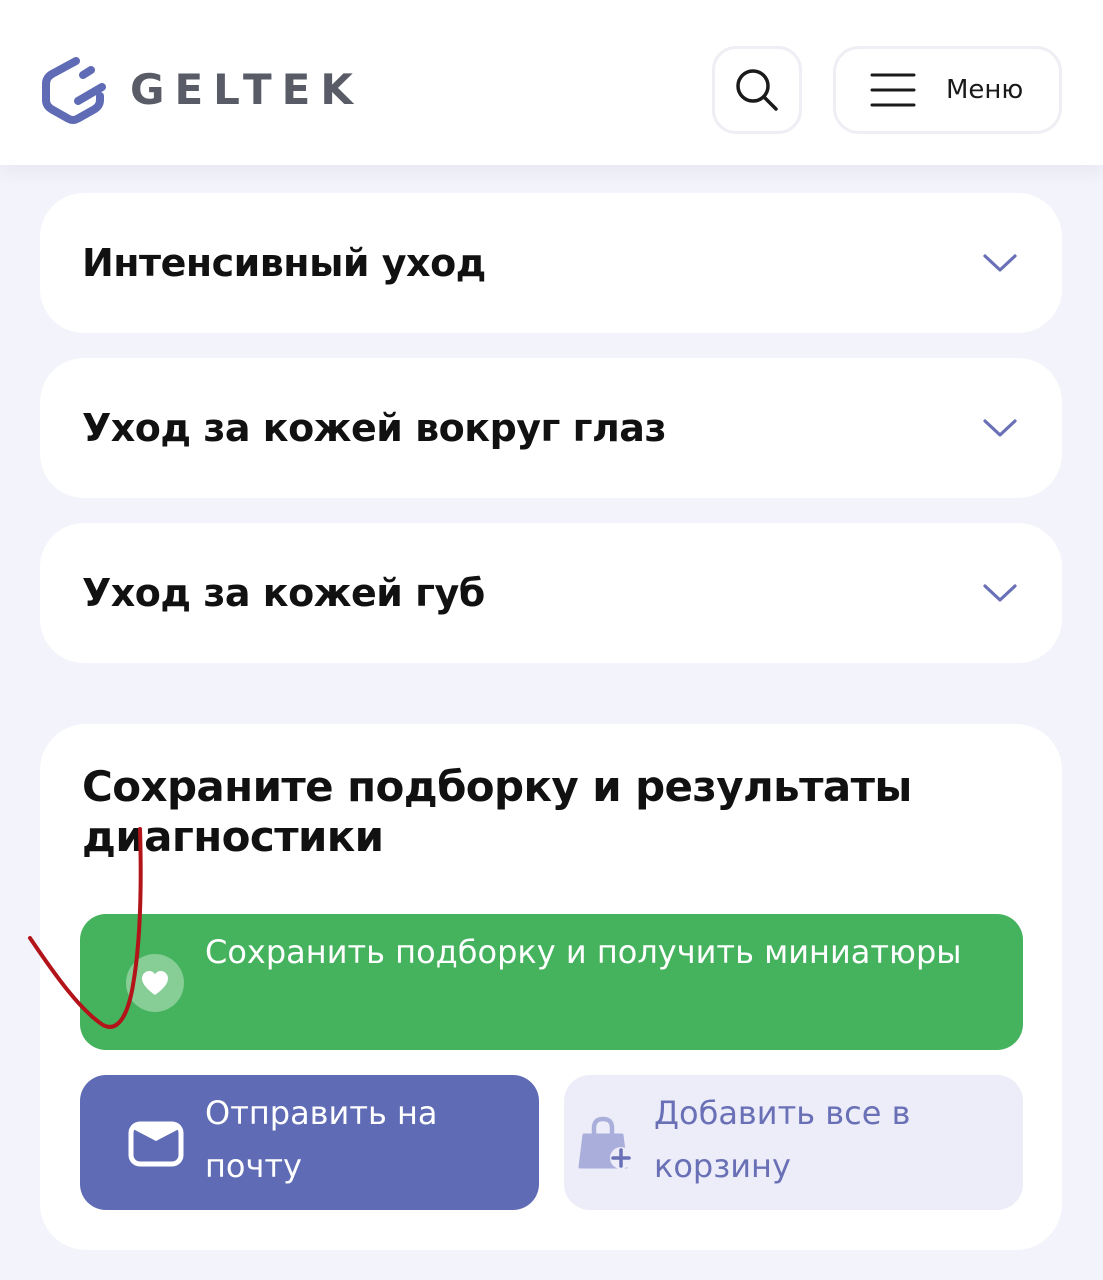 This screenshot has height=1280, width=1103. I want to click on accordion-intensive-care: Интенсивный уход, so click(551, 263).